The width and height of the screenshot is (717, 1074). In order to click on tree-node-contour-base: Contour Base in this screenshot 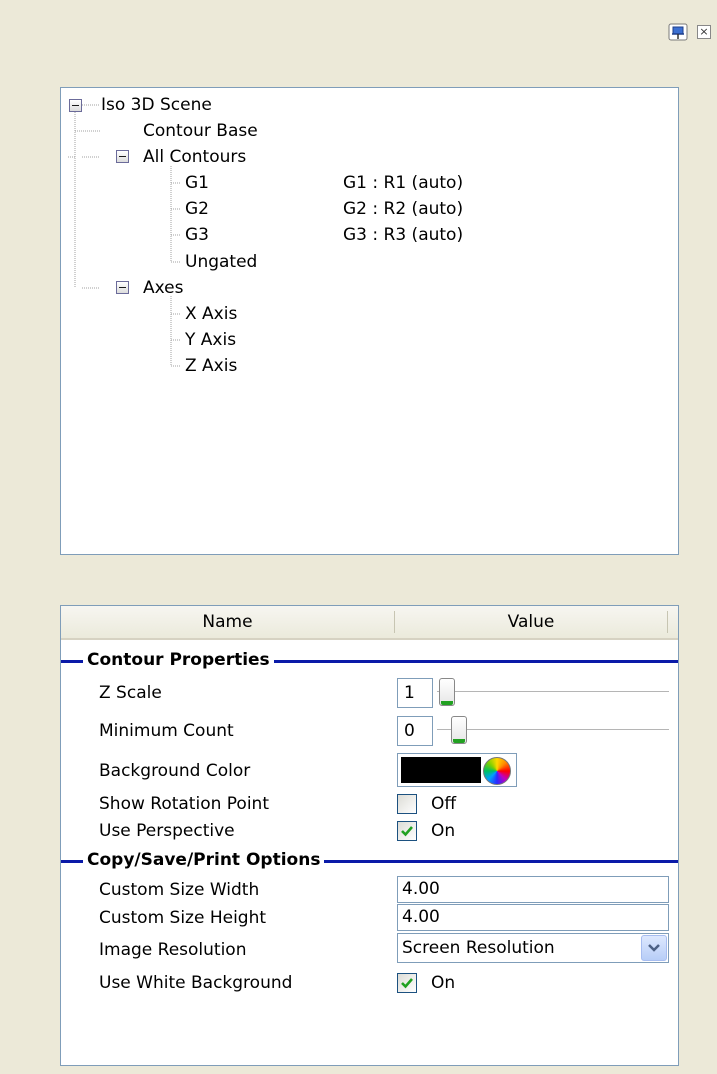, I will do `click(200, 131)`.